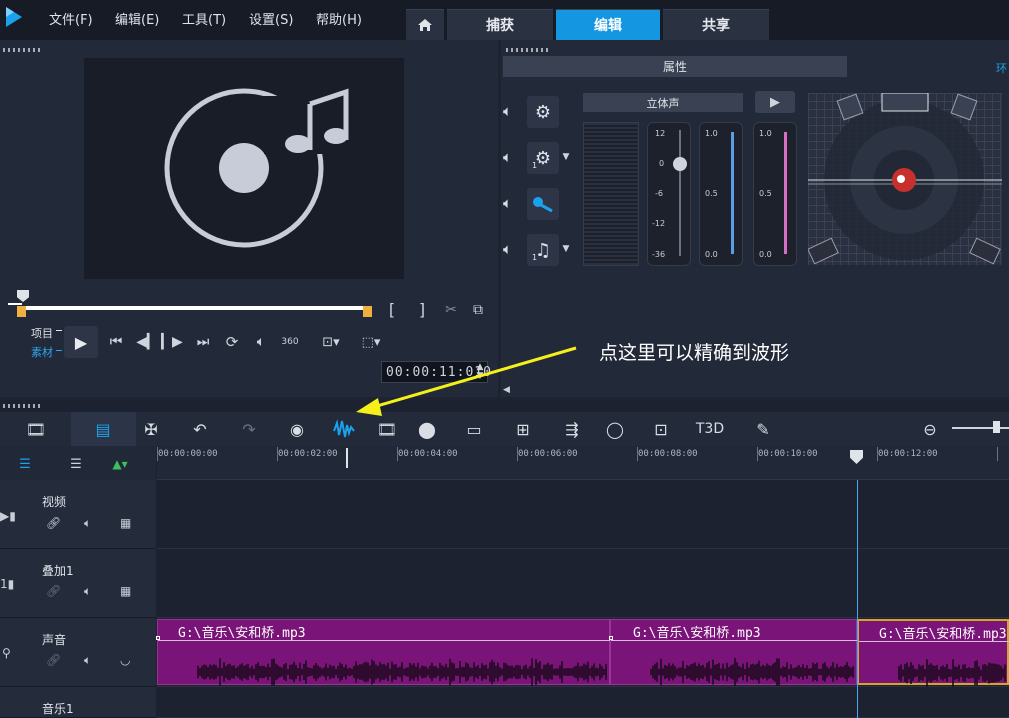  I want to click on menu-help: 帮助(H), so click(339, 18).